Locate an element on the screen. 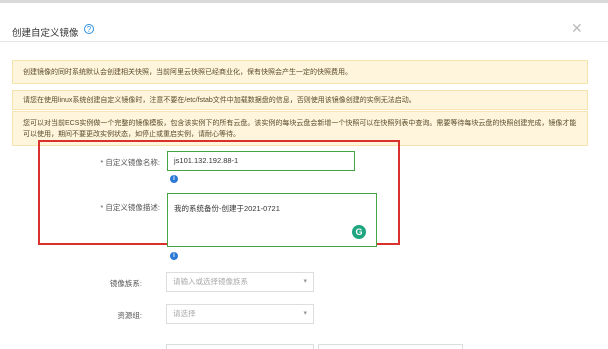  close-icon: ✕ is located at coordinates (577, 28).